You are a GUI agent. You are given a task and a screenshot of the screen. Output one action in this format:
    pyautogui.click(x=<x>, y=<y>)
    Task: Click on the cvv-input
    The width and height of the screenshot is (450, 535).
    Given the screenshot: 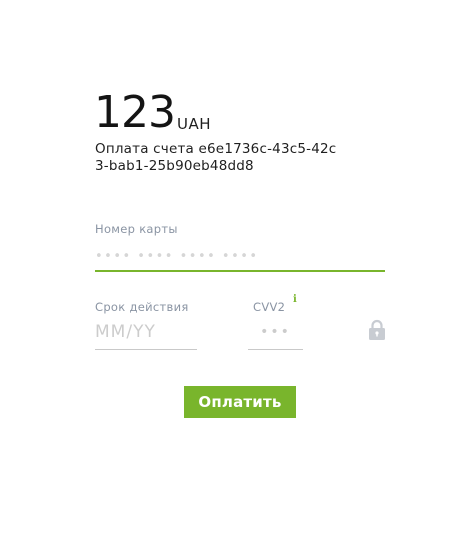 What is the action you would take?
    pyautogui.click(x=275, y=332)
    